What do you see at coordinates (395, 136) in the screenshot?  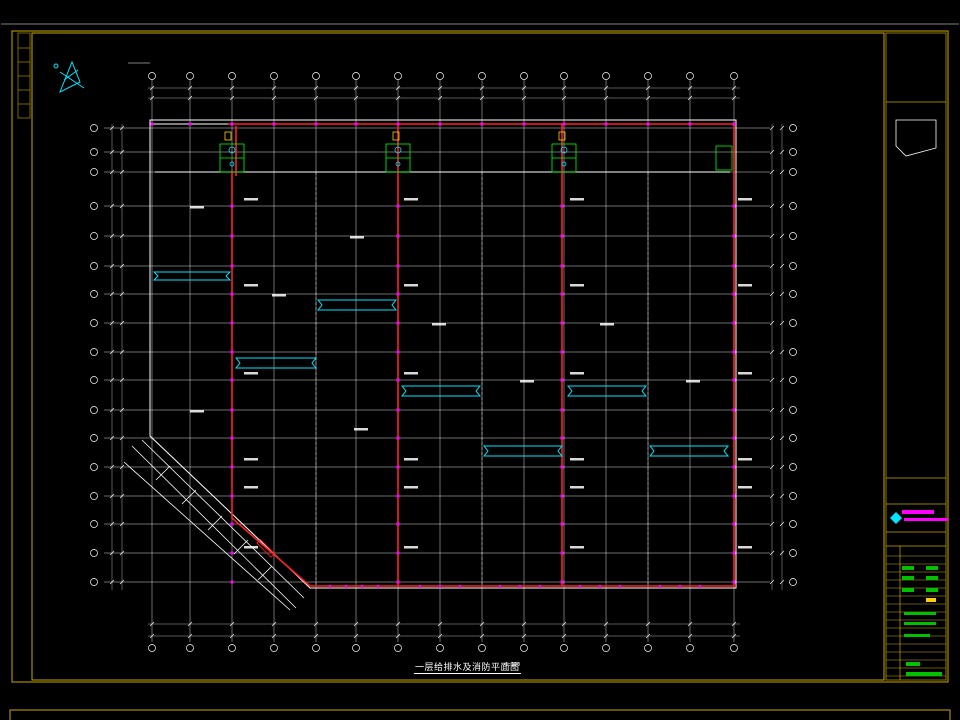 I see `riser-yellow-symbols` at bounding box center [395, 136].